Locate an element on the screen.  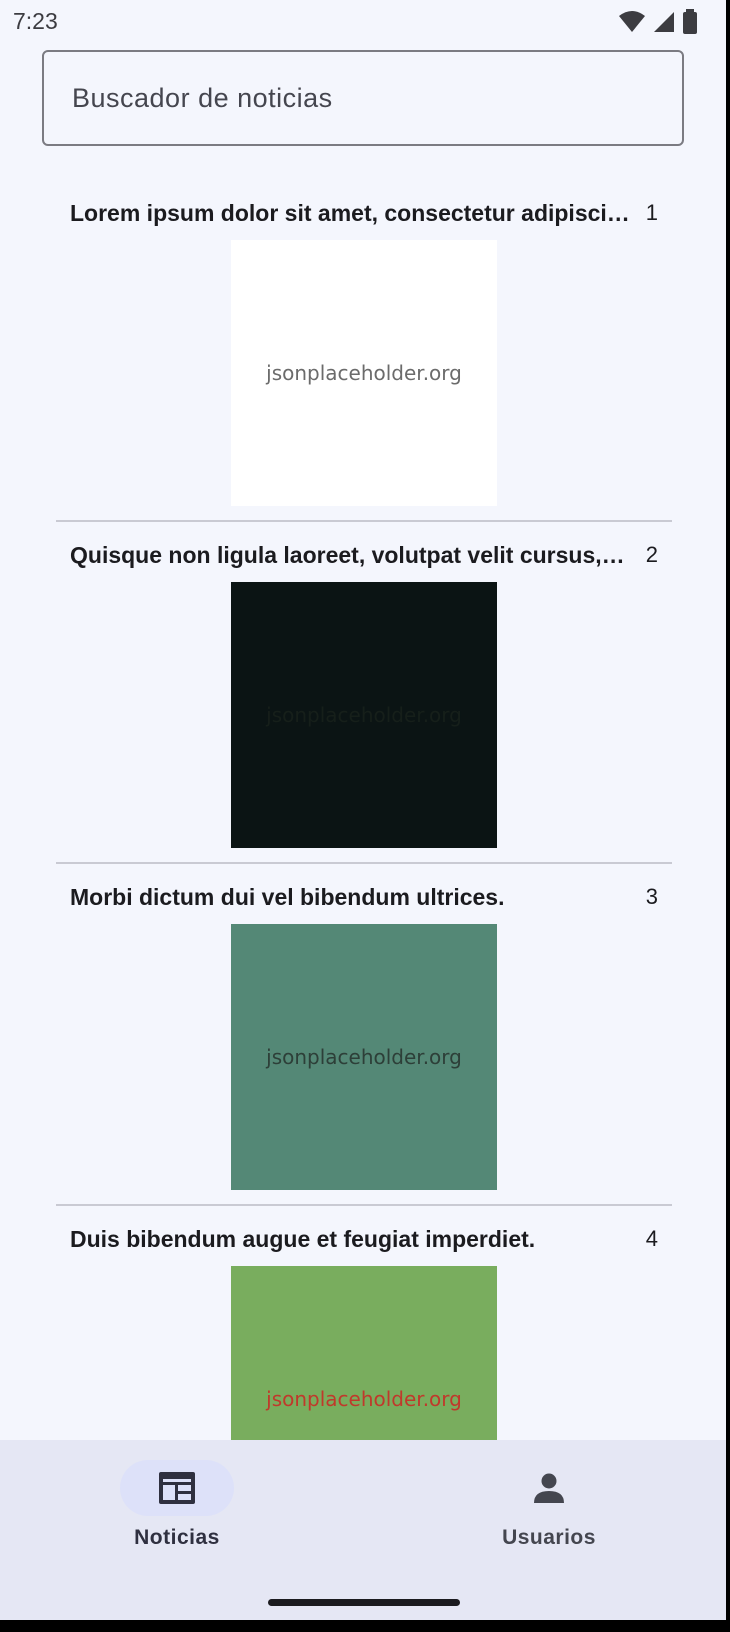
news-number: 3 is located at coordinates (651, 896).